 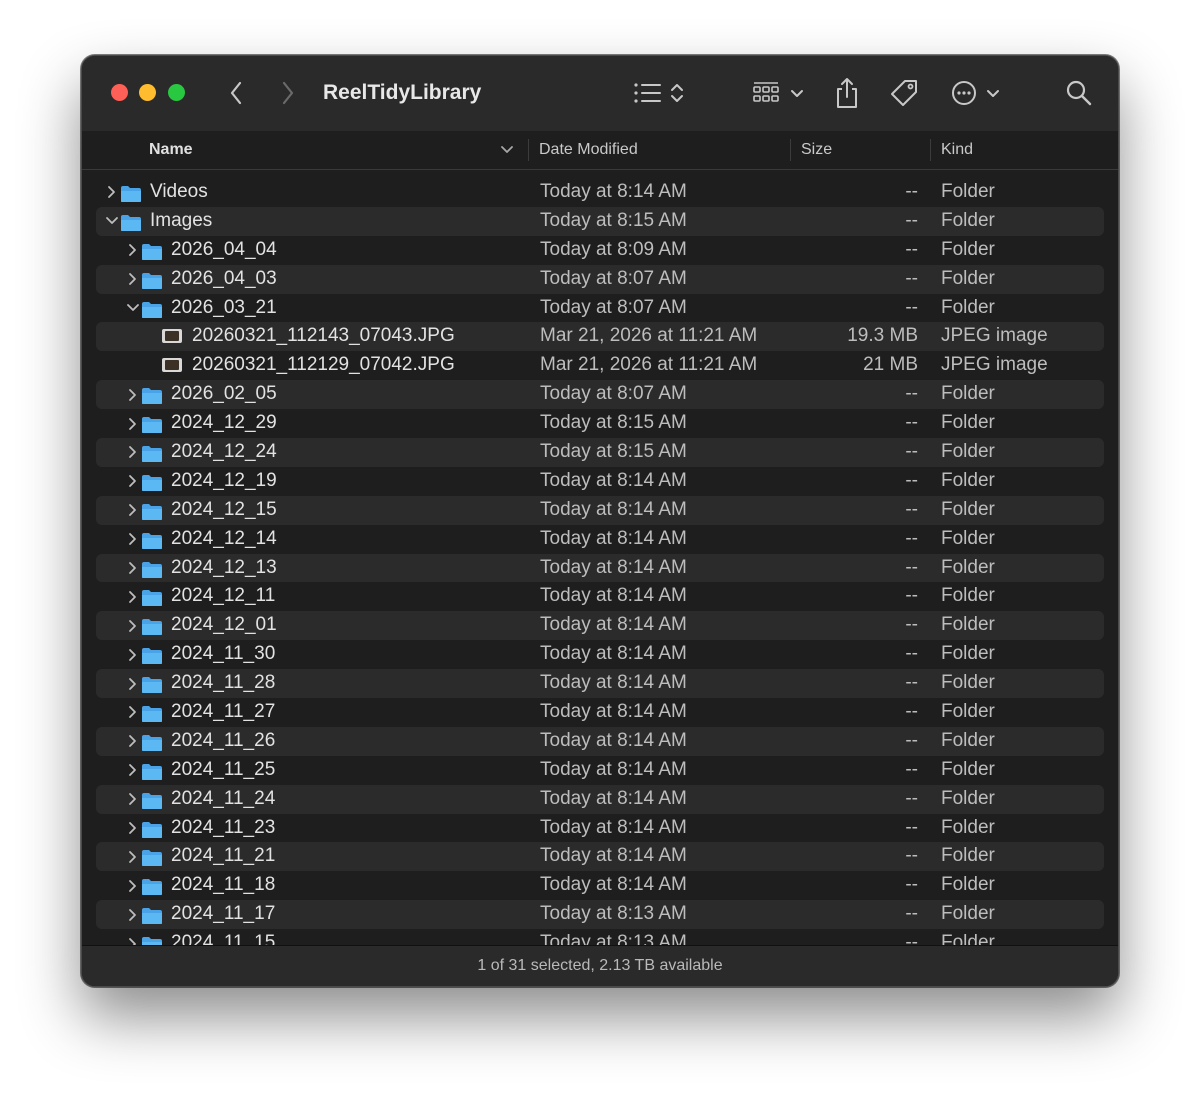 What do you see at coordinates (847, 93) in the screenshot?
I see `share-button` at bounding box center [847, 93].